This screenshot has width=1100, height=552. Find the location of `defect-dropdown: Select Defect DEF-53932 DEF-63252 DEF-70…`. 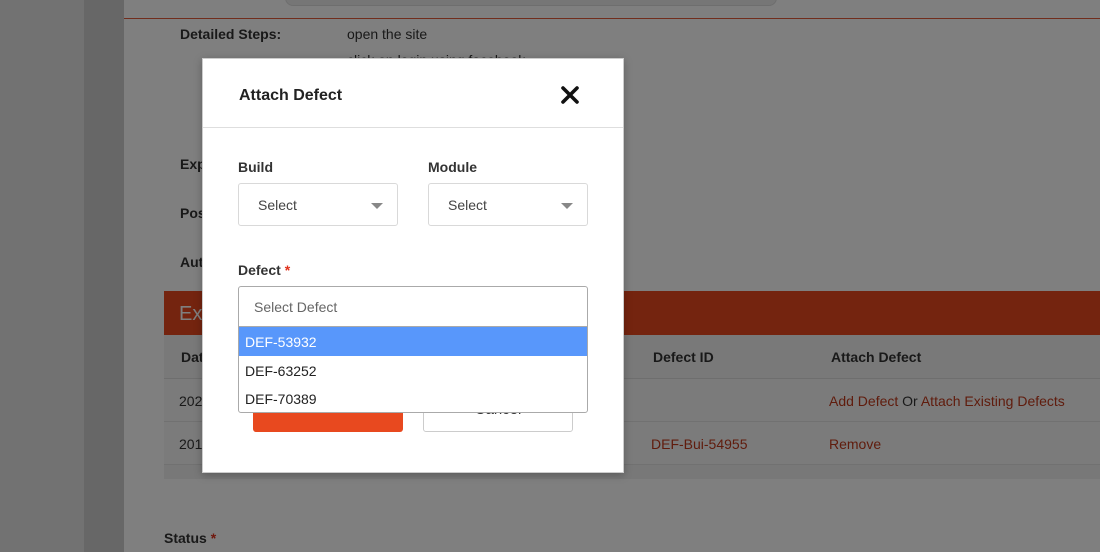

defect-dropdown: Select Defect DEF-53932 DEF-63252 DEF-70… is located at coordinates (413, 349).